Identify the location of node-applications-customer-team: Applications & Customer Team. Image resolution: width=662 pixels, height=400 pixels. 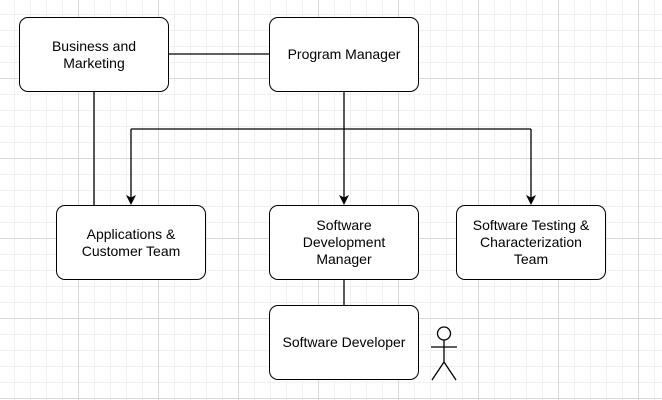
(131, 242).